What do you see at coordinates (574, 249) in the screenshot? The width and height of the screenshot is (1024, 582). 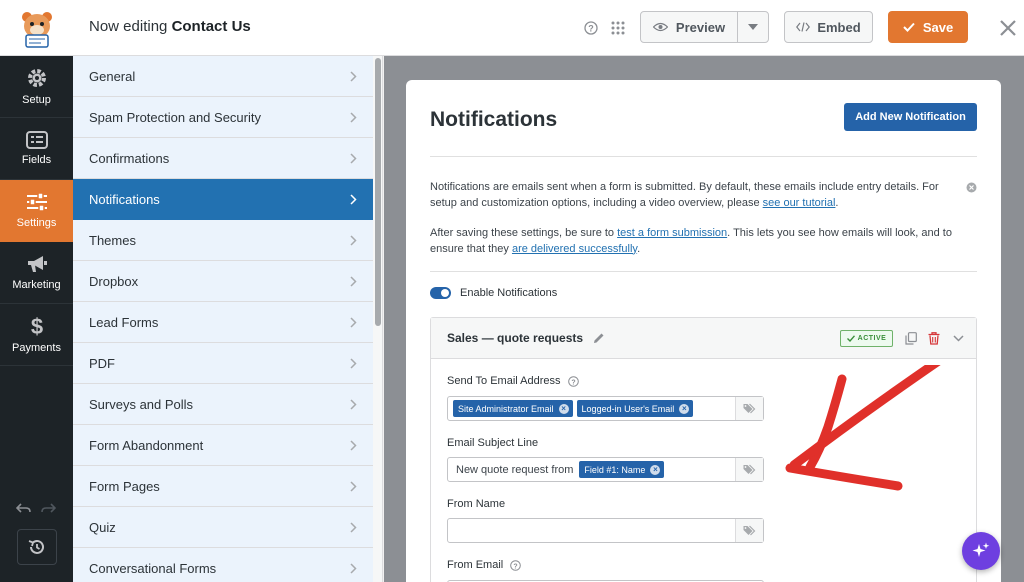 I see `delivered-successfully-link: are delivered successfully` at bounding box center [574, 249].